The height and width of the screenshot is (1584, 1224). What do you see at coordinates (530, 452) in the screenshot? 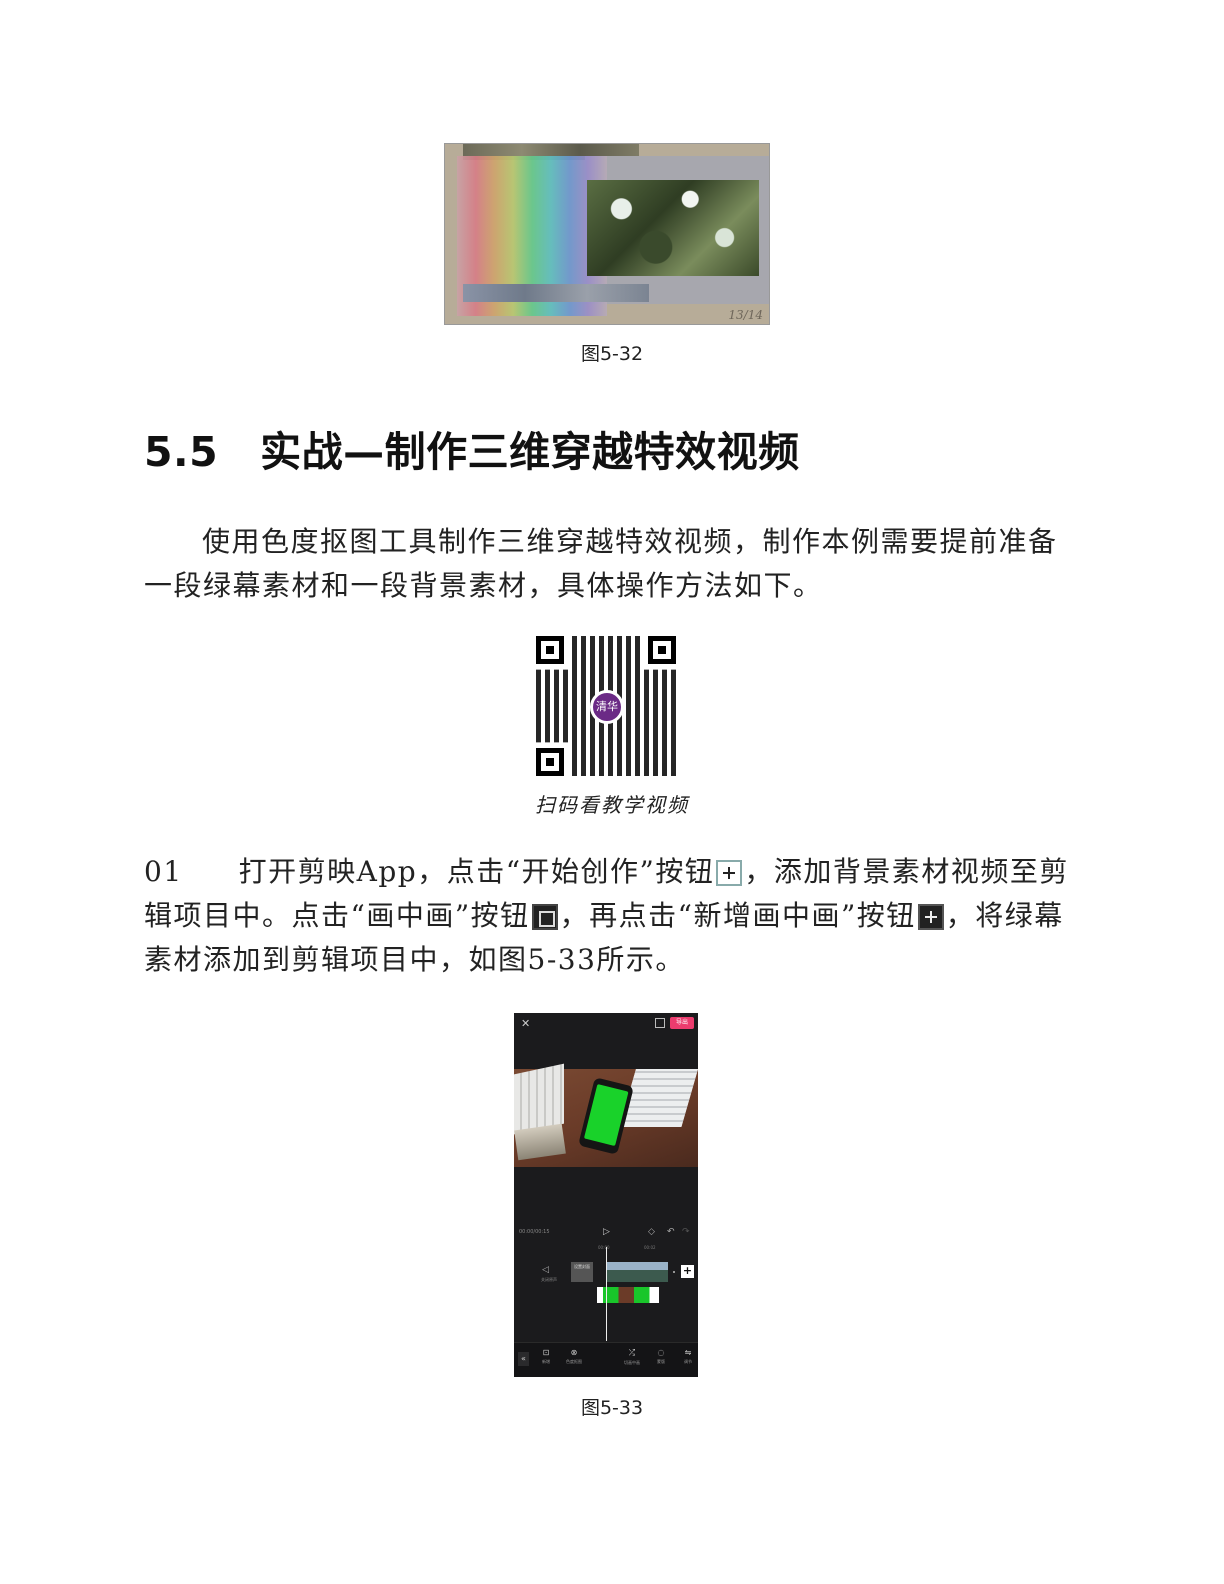
I see `section-title: 实战—制作三维穿越特效视频` at bounding box center [530, 452].